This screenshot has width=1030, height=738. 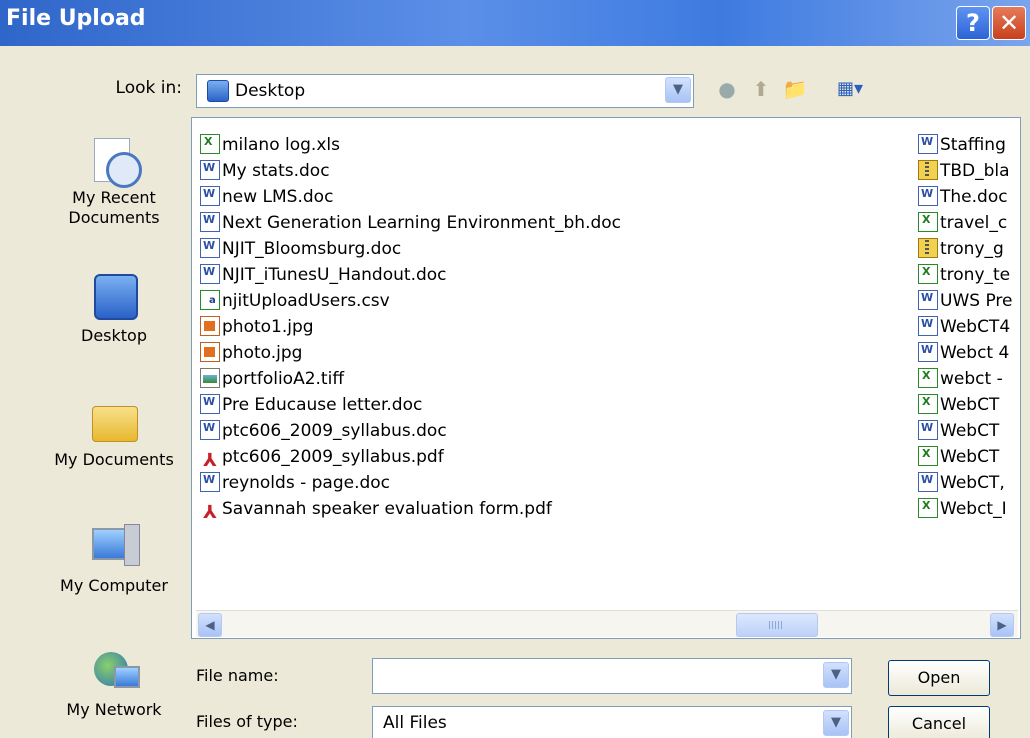 I want to click on csv-file-icon, so click(x=210, y=300).